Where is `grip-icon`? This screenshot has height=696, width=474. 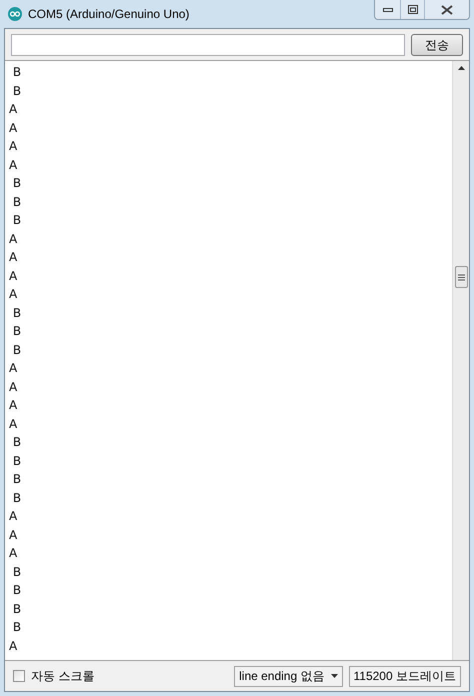
grip-icon is located at coordinates (461, 277).